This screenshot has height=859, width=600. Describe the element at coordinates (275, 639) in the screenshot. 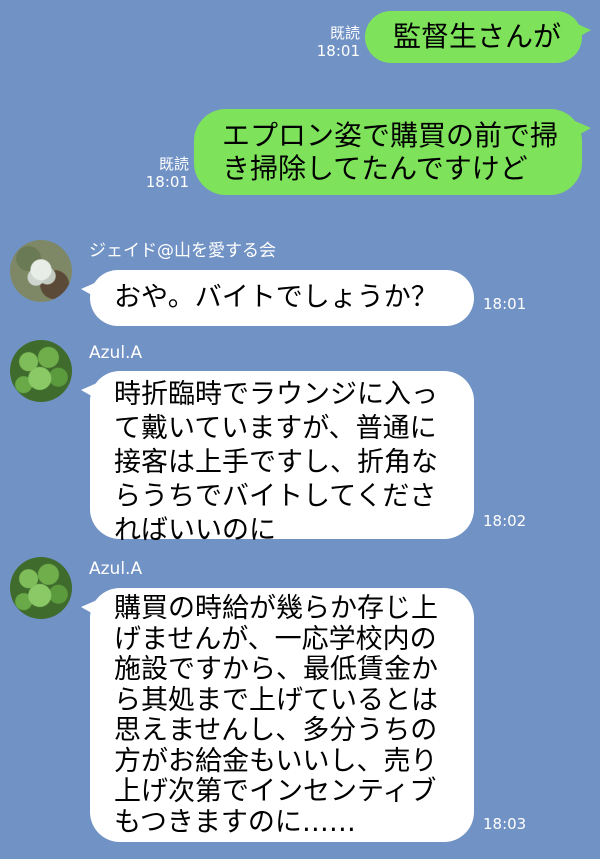

I see `message-line: げませんが、一応学校内の` at that location.